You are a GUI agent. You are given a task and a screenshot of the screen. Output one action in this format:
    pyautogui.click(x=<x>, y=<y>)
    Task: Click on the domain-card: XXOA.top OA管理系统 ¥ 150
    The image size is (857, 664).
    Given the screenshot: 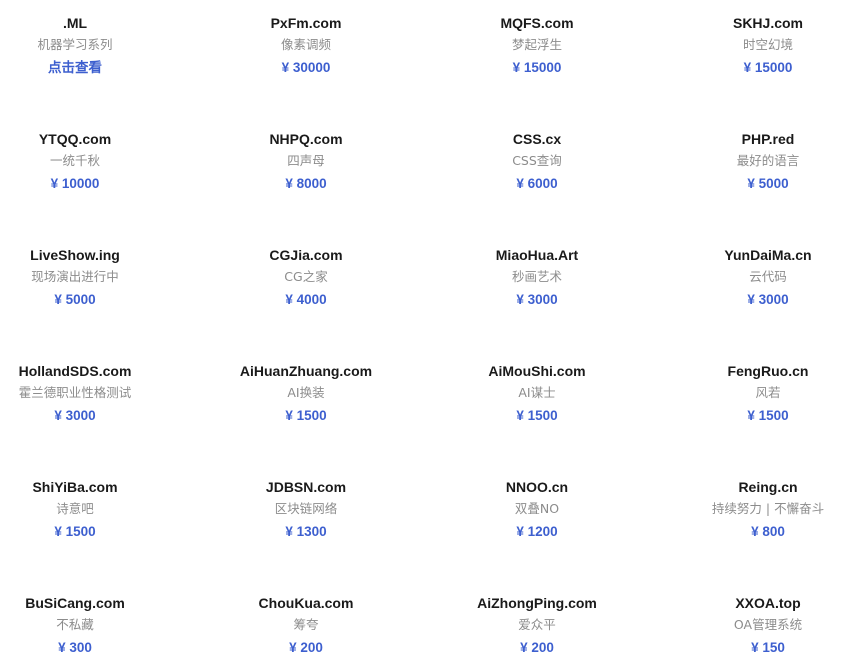 What is the action you would take?
    pyautogui.click(x=762, y=625)
    